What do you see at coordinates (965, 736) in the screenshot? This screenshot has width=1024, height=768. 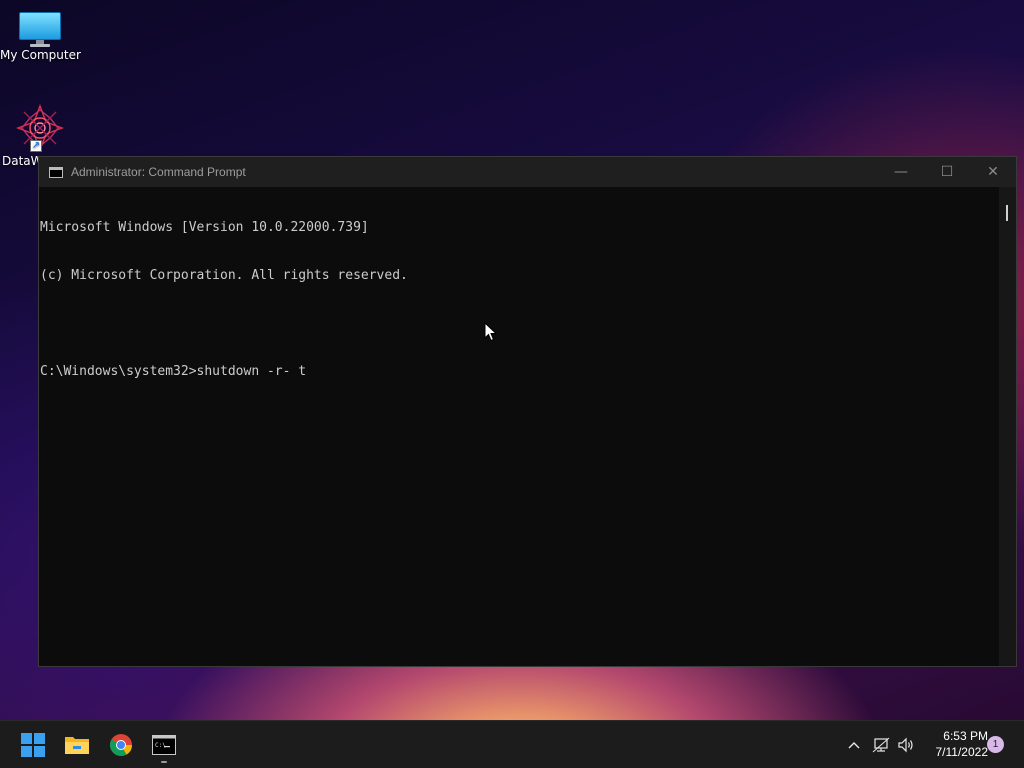 I see `clock-time: 6:53 PM` at bounding box center [965, 736].